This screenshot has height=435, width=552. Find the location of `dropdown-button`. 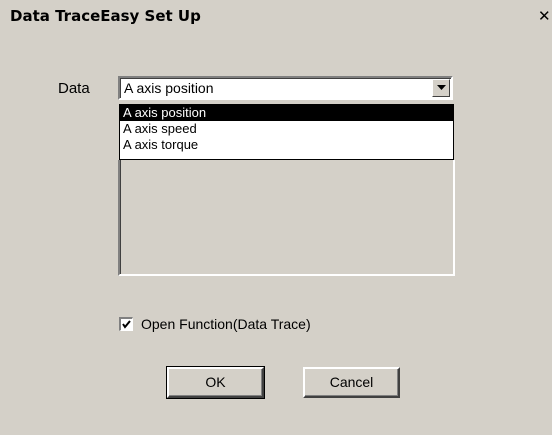

dropdown-button is located at coordinates (441, 88).